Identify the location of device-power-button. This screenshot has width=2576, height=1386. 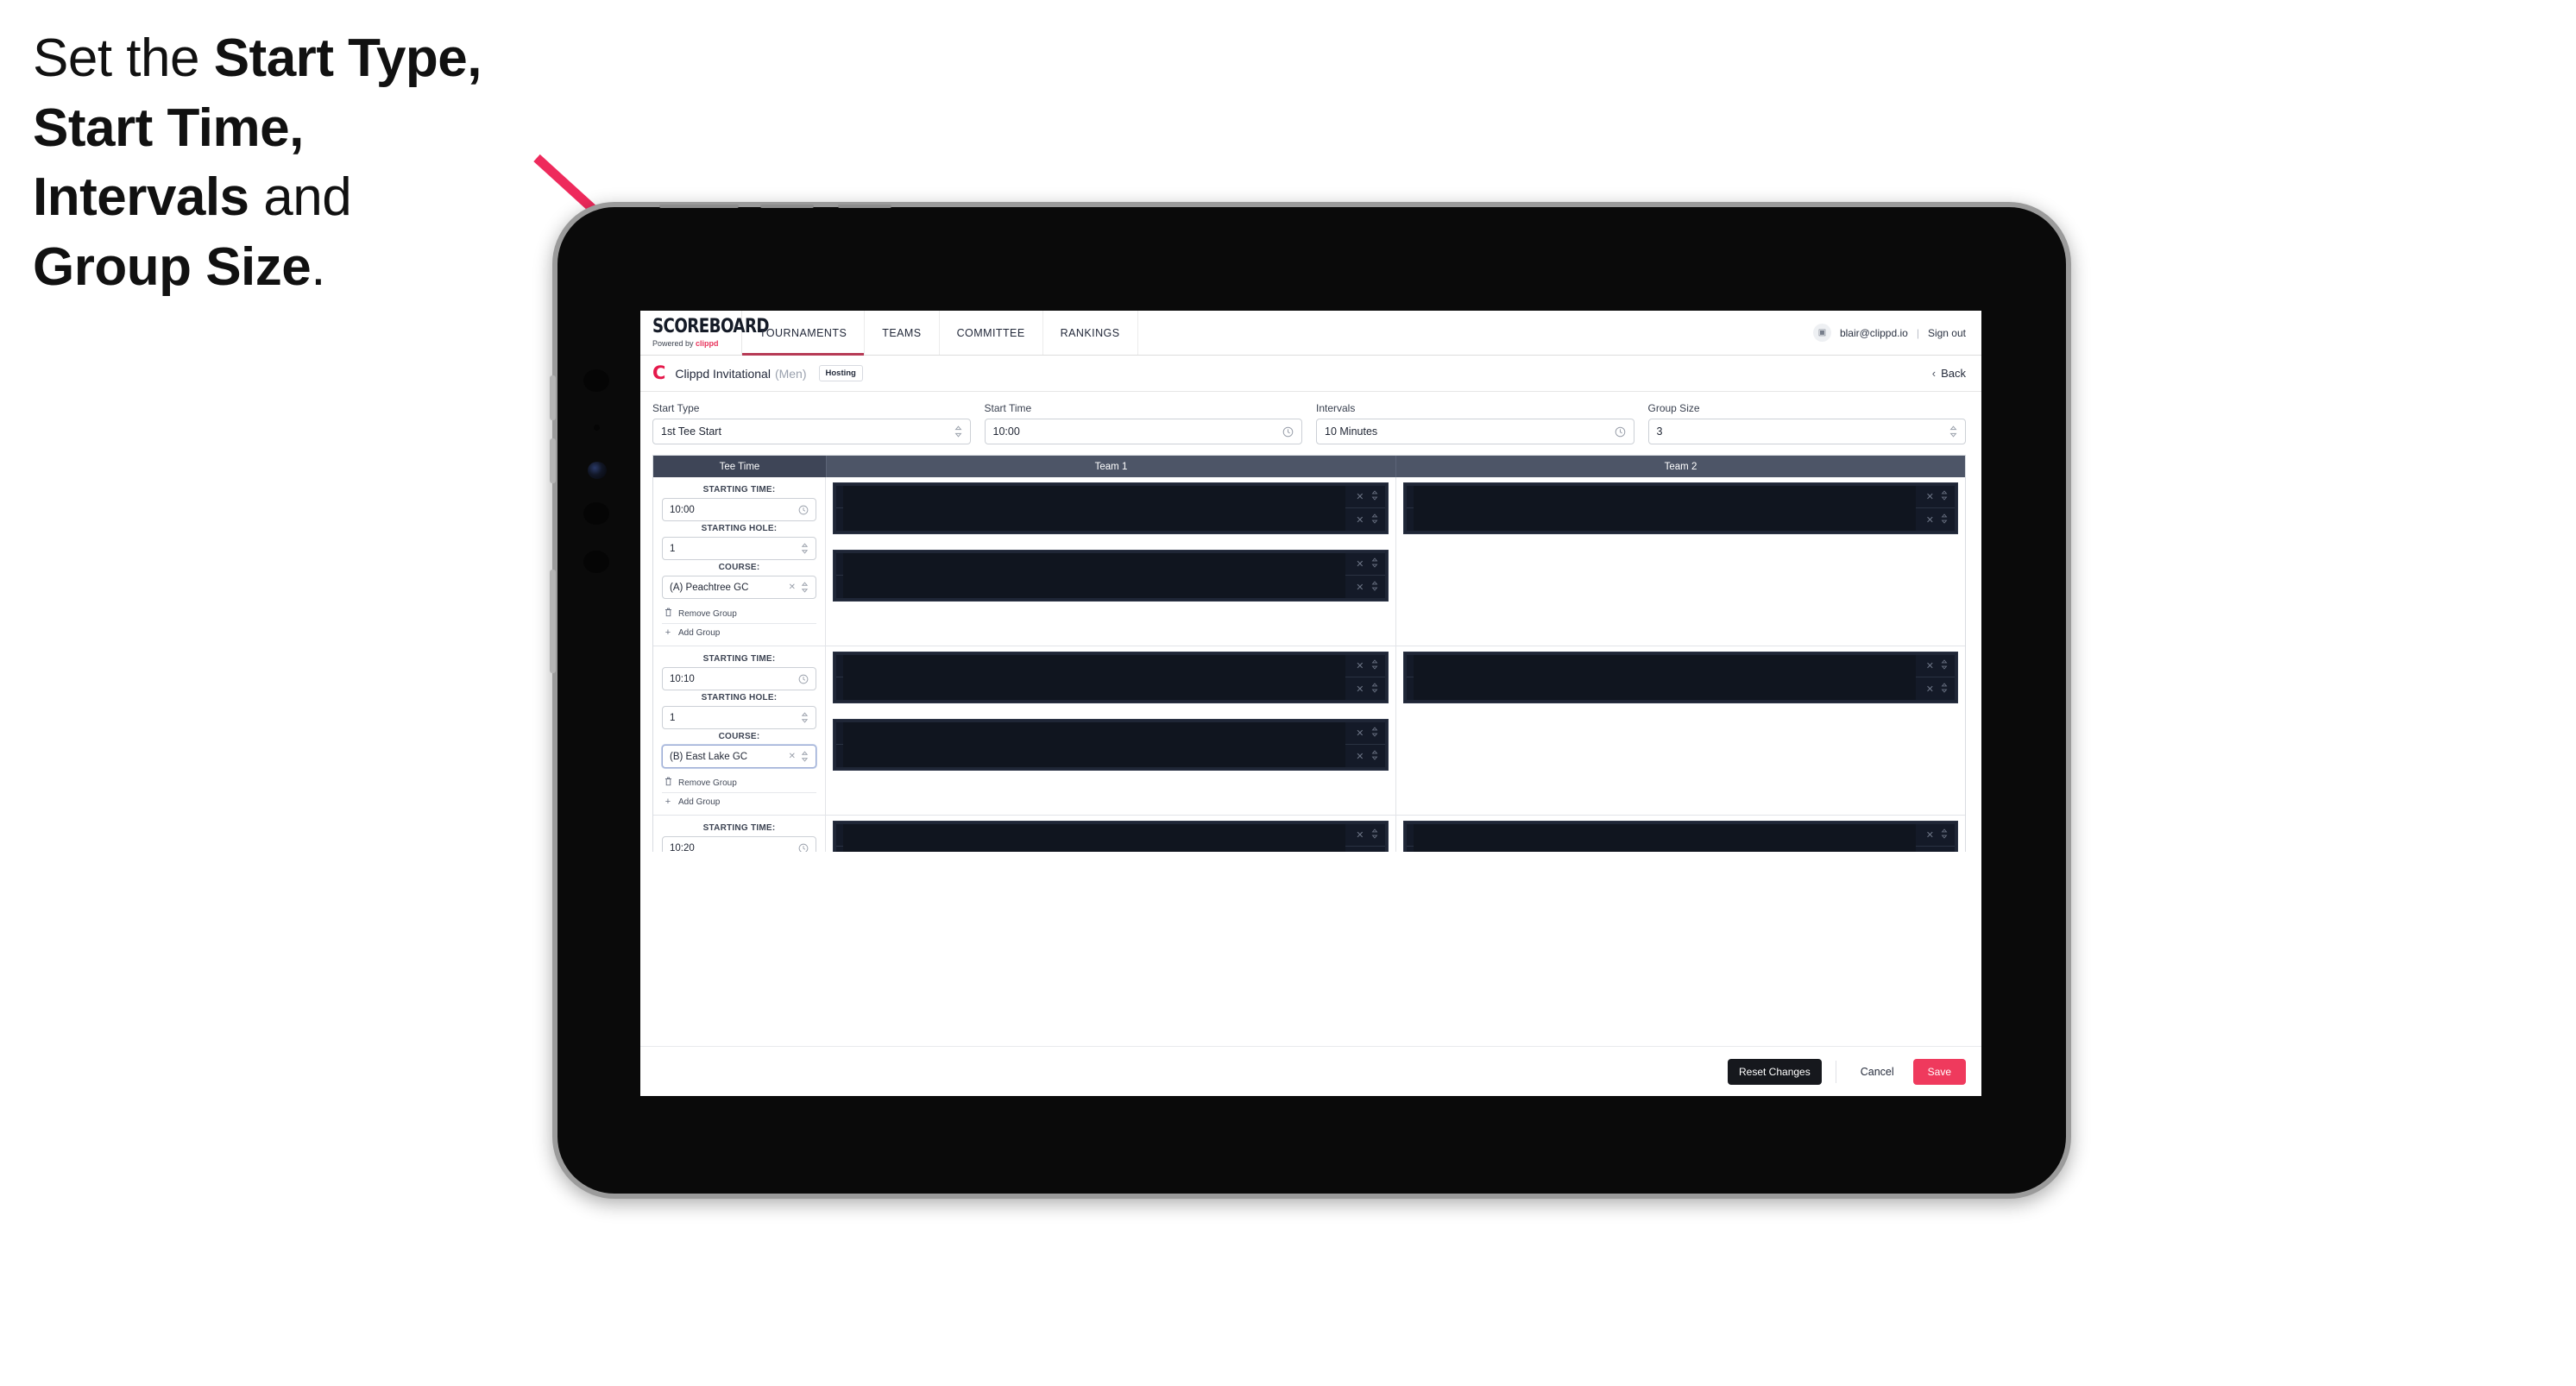
(553, 622).